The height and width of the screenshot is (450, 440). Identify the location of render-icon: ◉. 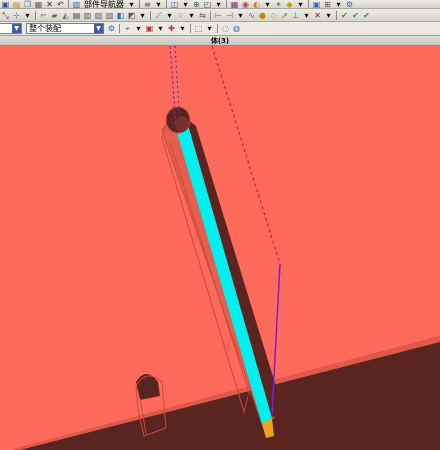
(245, 4).